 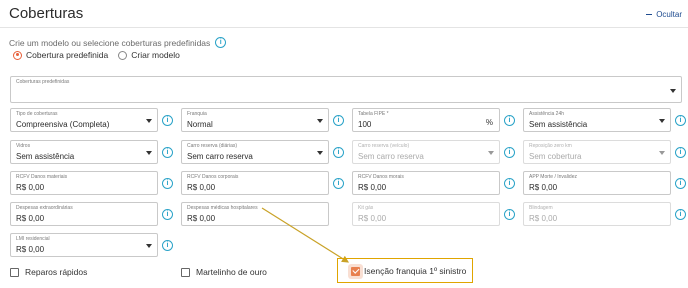 I want to click on martelinho-row: Martelinho de ouro, so click(x=224, y=272).